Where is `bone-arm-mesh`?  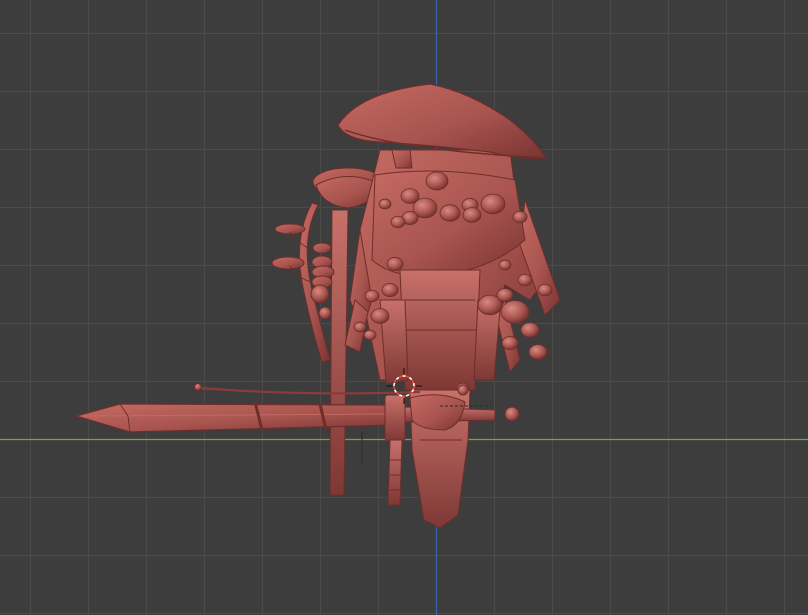
bone-arm-mesh is located at coordinates (303, 282).